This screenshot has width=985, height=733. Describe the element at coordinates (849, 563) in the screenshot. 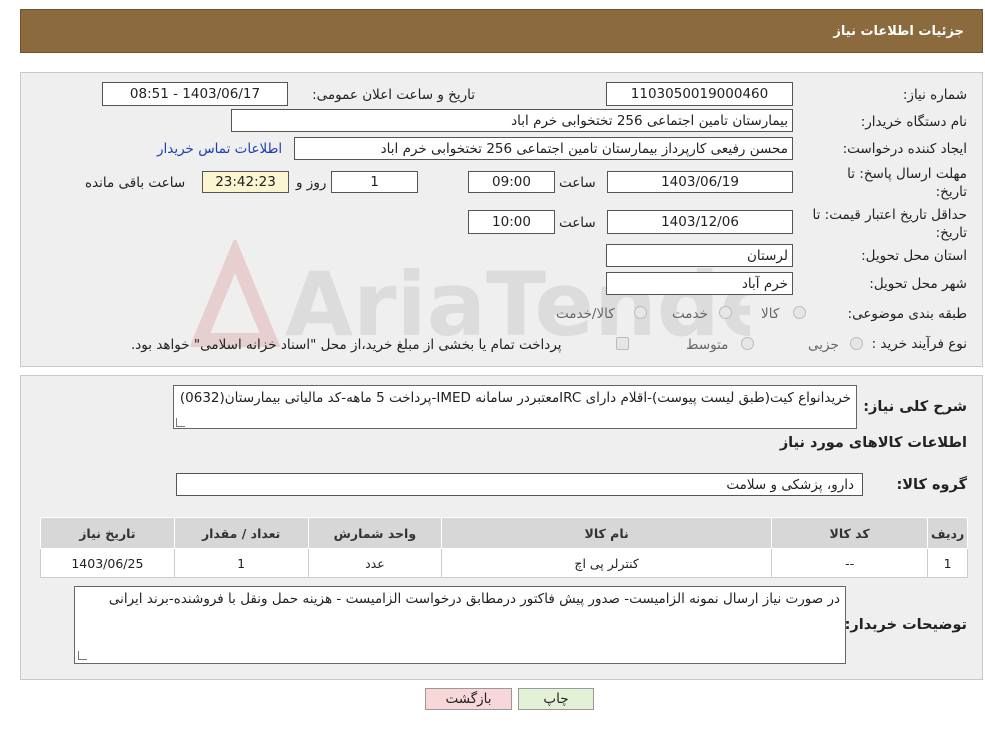

I see `cell-code: --` at that location.